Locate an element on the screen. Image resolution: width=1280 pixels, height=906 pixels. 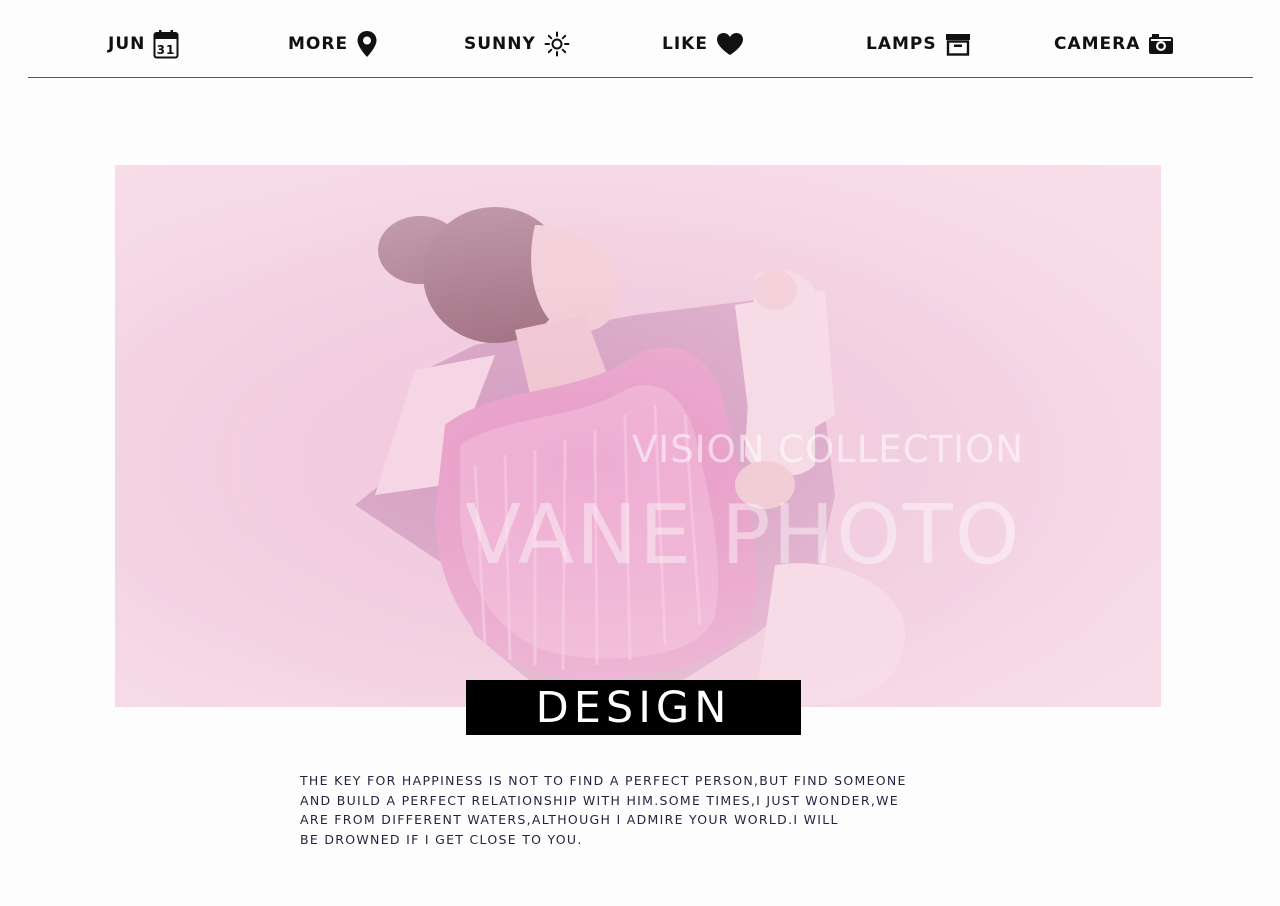
heart-icon is located at coordinates (729, 44).